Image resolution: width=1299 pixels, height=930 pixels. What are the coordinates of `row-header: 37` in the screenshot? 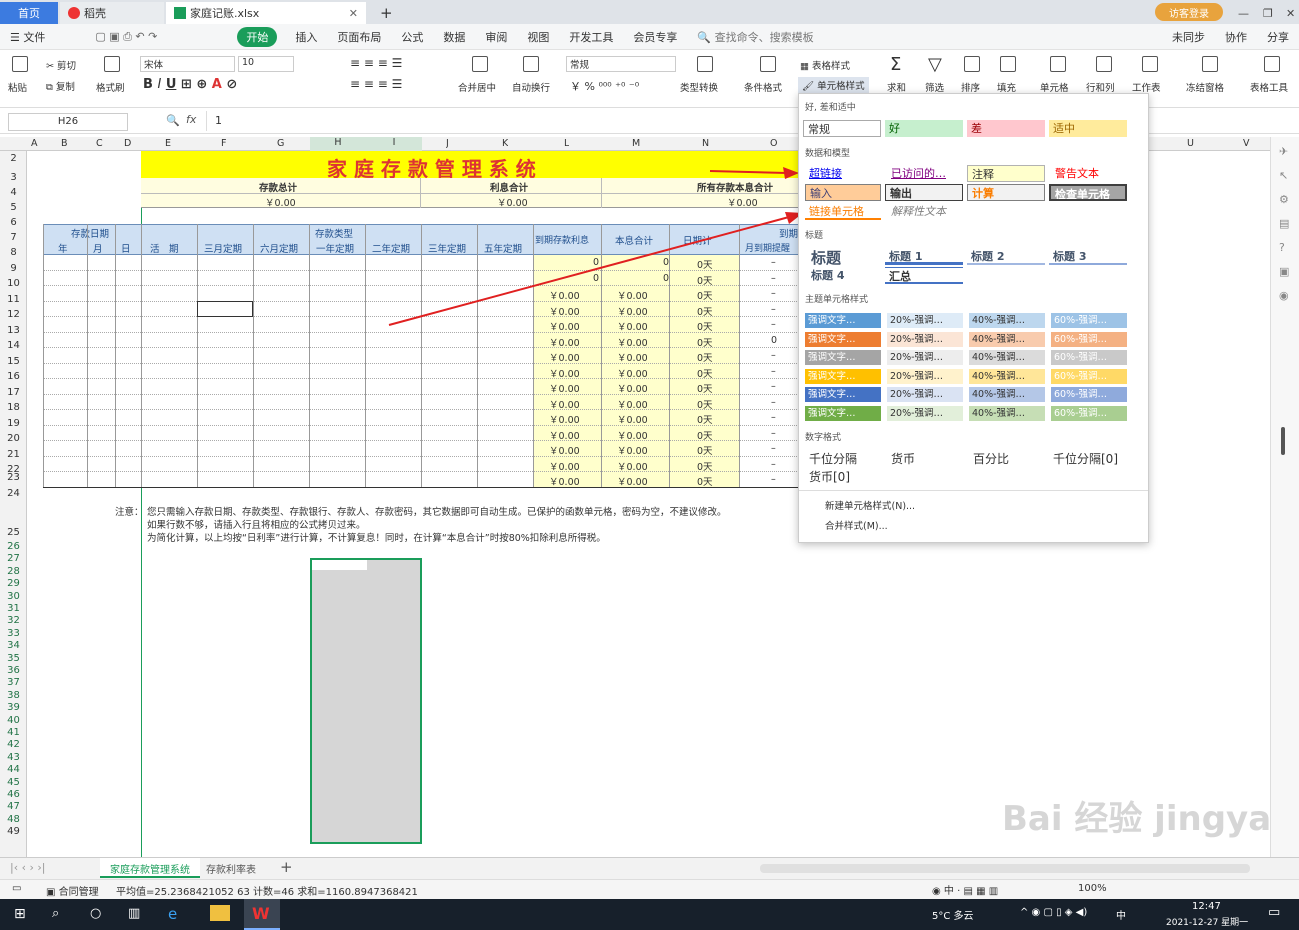 It's located at (13, 682).